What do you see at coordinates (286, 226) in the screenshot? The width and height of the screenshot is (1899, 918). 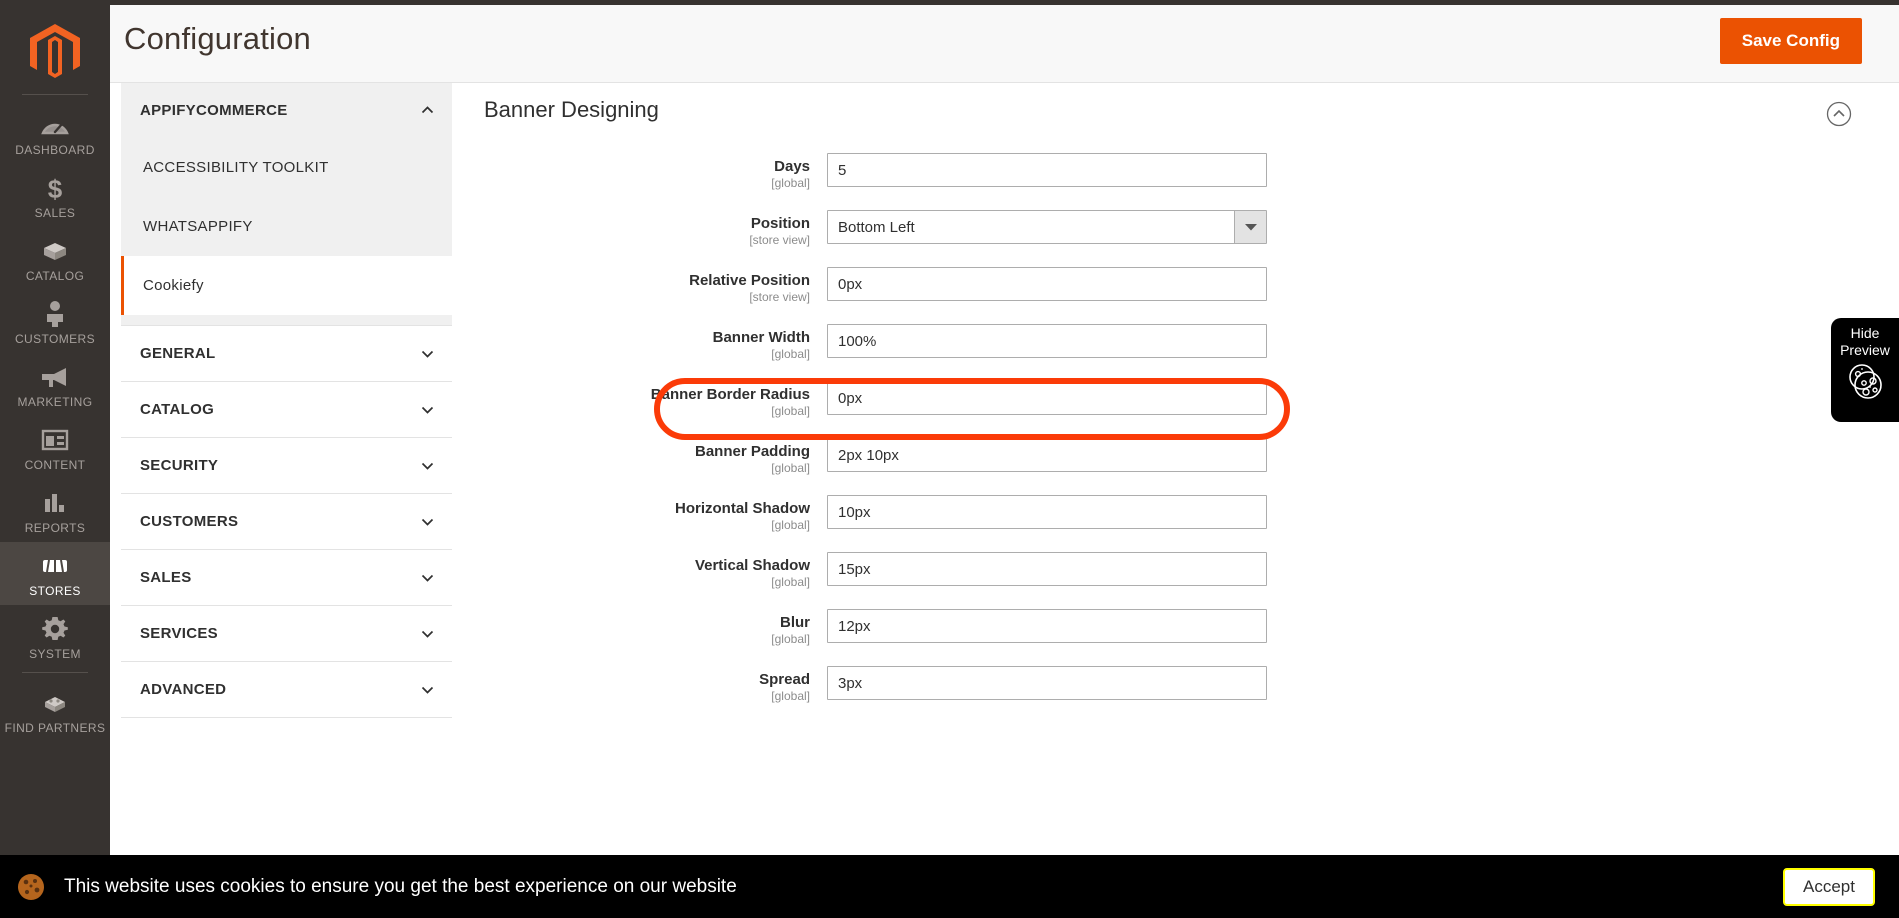 I see `tree-item-whatsappify: WHATSAPPIFY` at bounding box center [286, 226].